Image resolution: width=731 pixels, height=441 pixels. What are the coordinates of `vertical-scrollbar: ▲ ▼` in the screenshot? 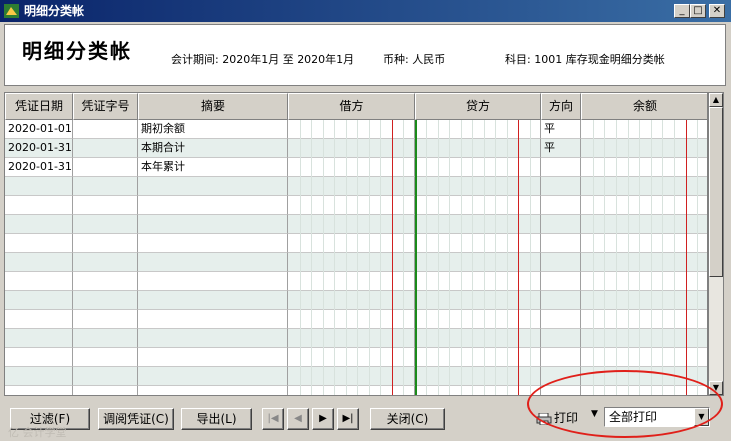 It's located at (716, 244).